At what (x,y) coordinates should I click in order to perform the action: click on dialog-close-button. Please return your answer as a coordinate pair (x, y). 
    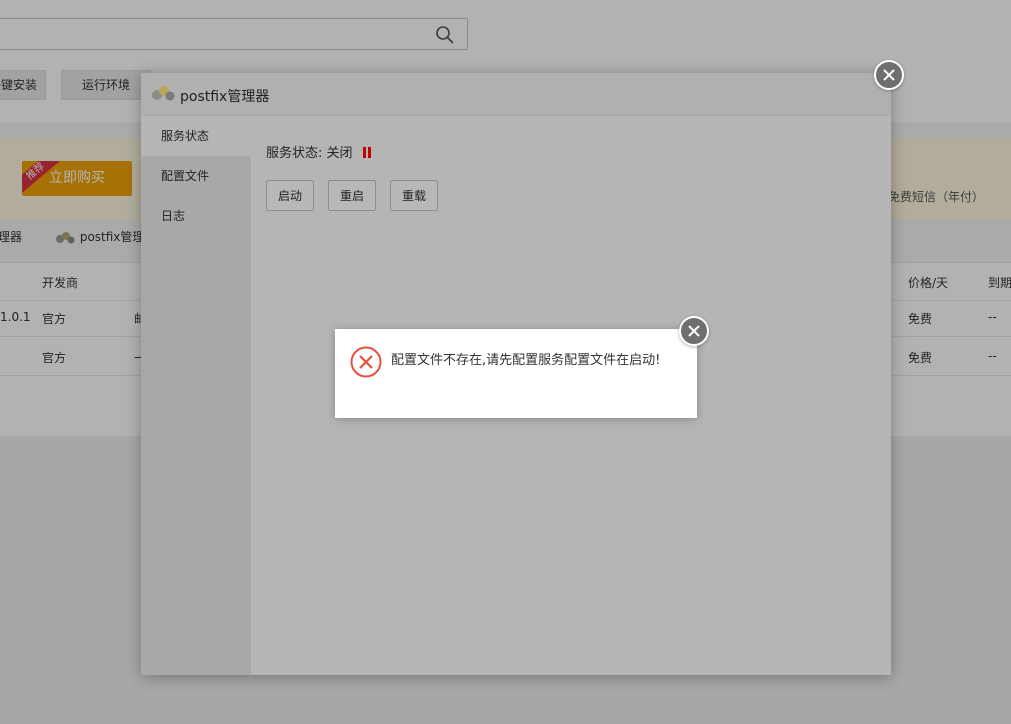
    Looking at the image, I should click on (889, 75).